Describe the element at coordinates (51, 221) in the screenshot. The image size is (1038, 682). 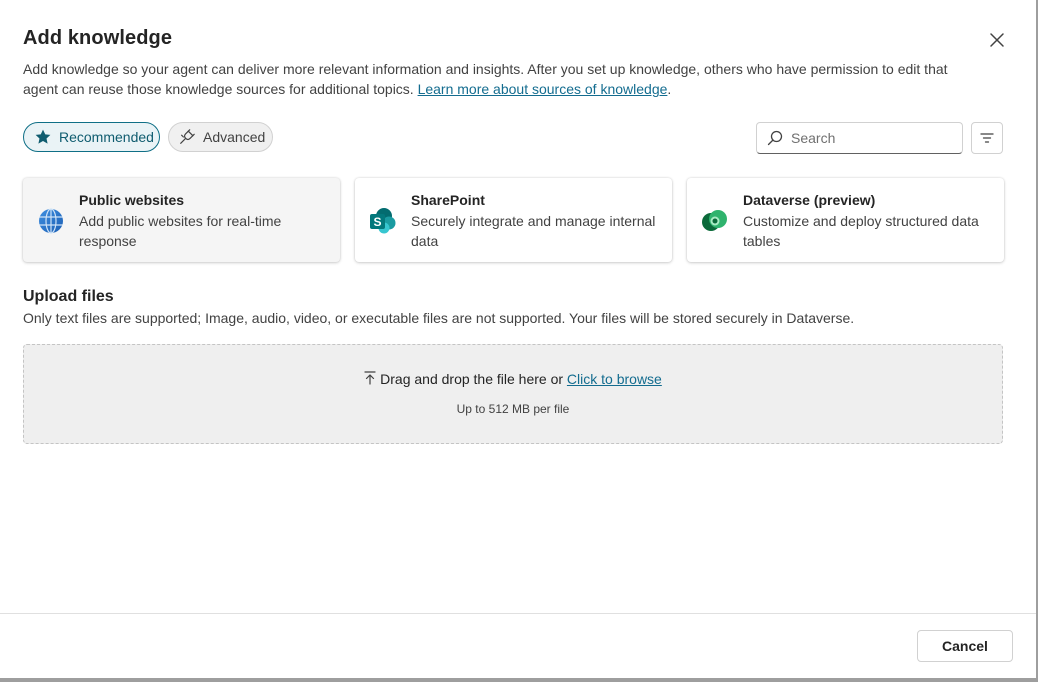
I see `globe-icon` at that location.